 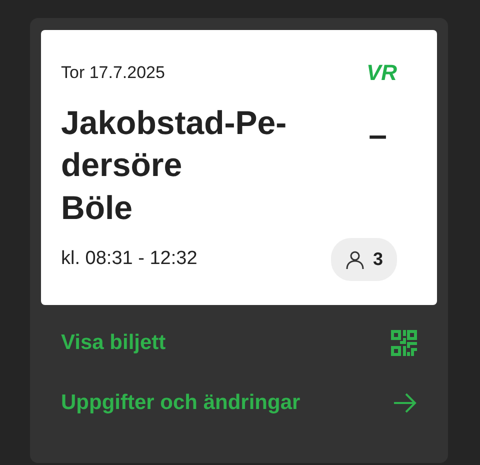 What do you see at coordinates (354, 260) in the screenshot?
I see `person-icon` at bounding box center [354, 260].